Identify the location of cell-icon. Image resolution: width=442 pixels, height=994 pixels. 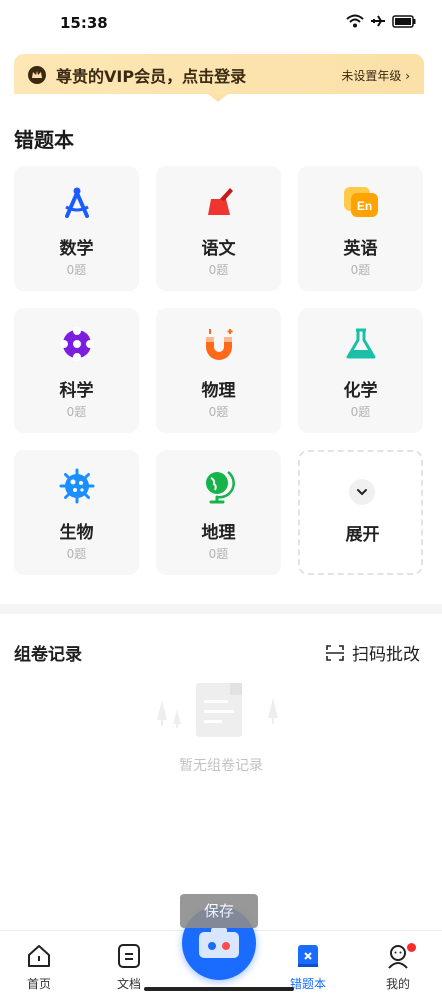
(77, 486).